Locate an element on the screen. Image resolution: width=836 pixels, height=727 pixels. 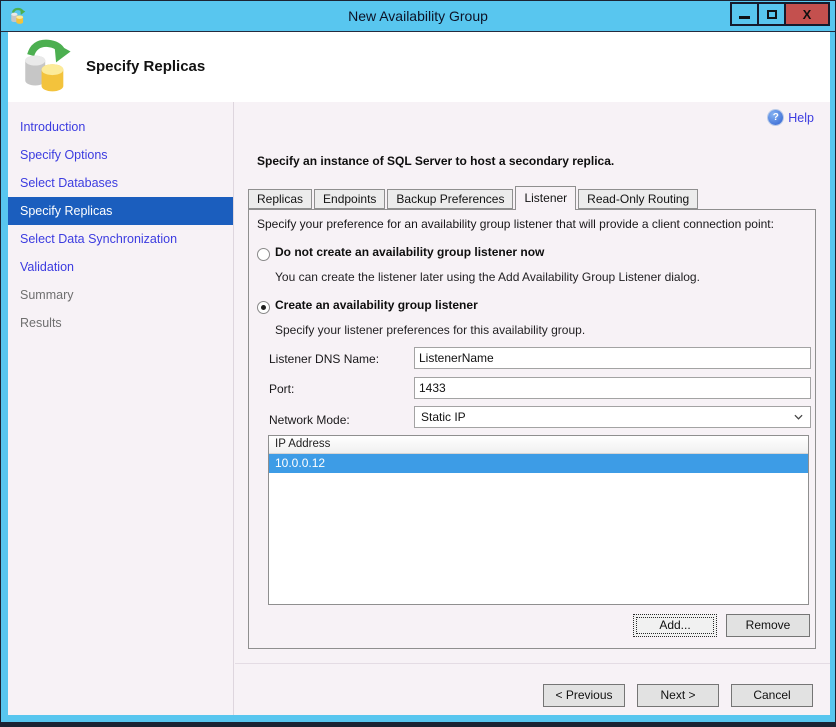
sidebar-item-select-data-synchronization: Select Data Synchronization is located at coordinates (120, 239).